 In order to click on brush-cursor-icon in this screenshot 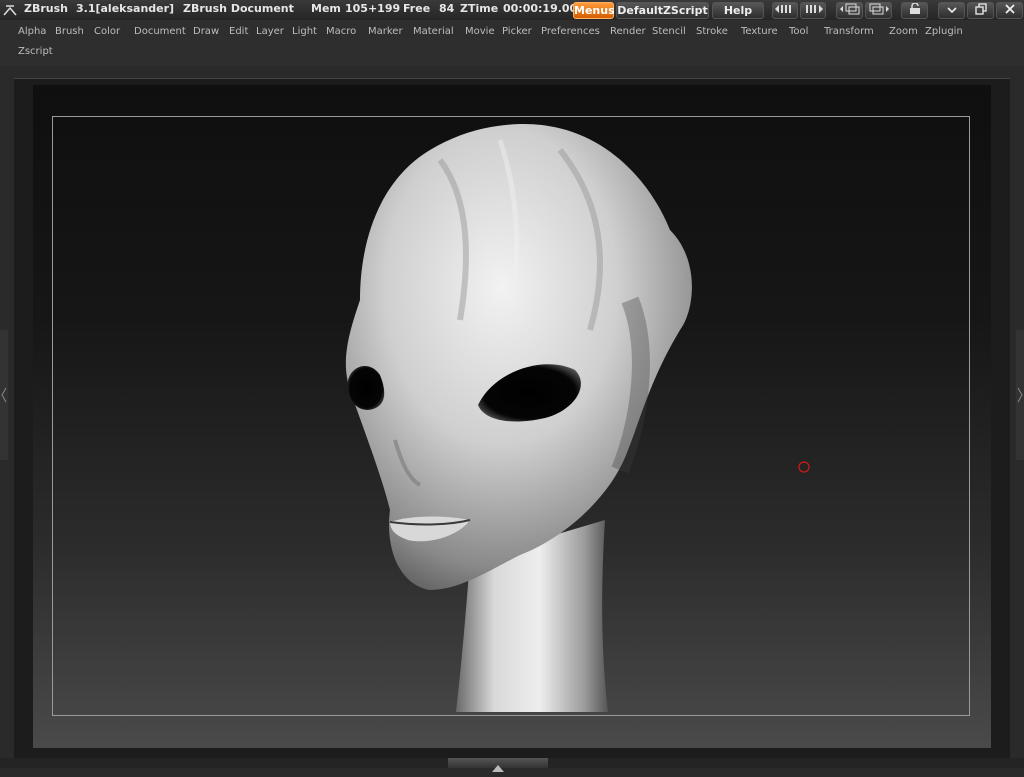, I will do `click(804, 467)`.